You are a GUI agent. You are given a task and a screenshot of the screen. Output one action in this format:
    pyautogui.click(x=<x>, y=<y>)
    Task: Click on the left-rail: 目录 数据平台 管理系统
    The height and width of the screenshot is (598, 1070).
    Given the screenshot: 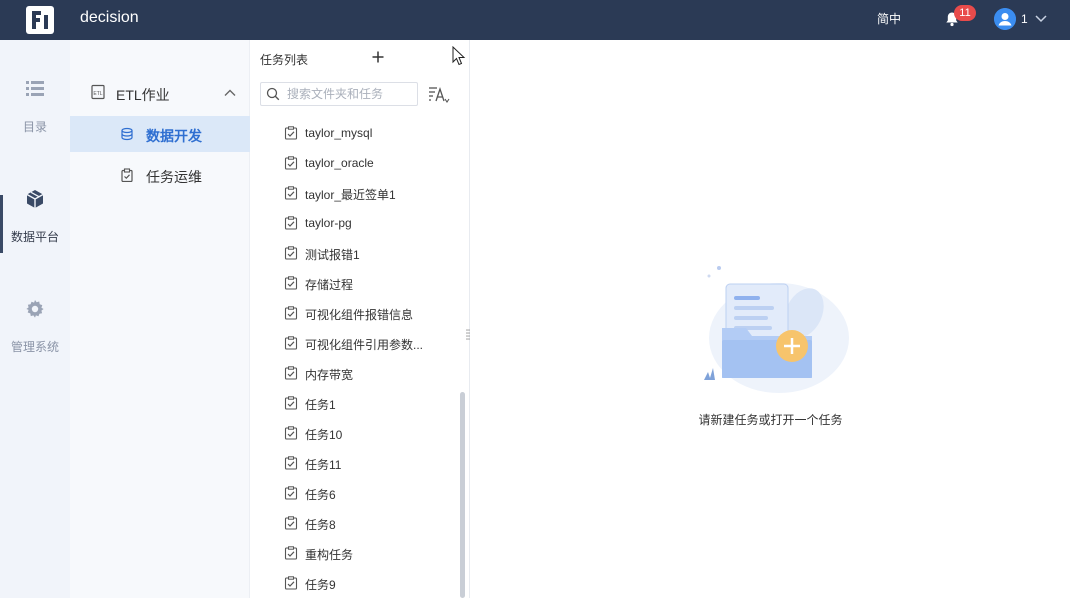 What is the action you would take?
    pyautogui.click(x=35, y=319)
    